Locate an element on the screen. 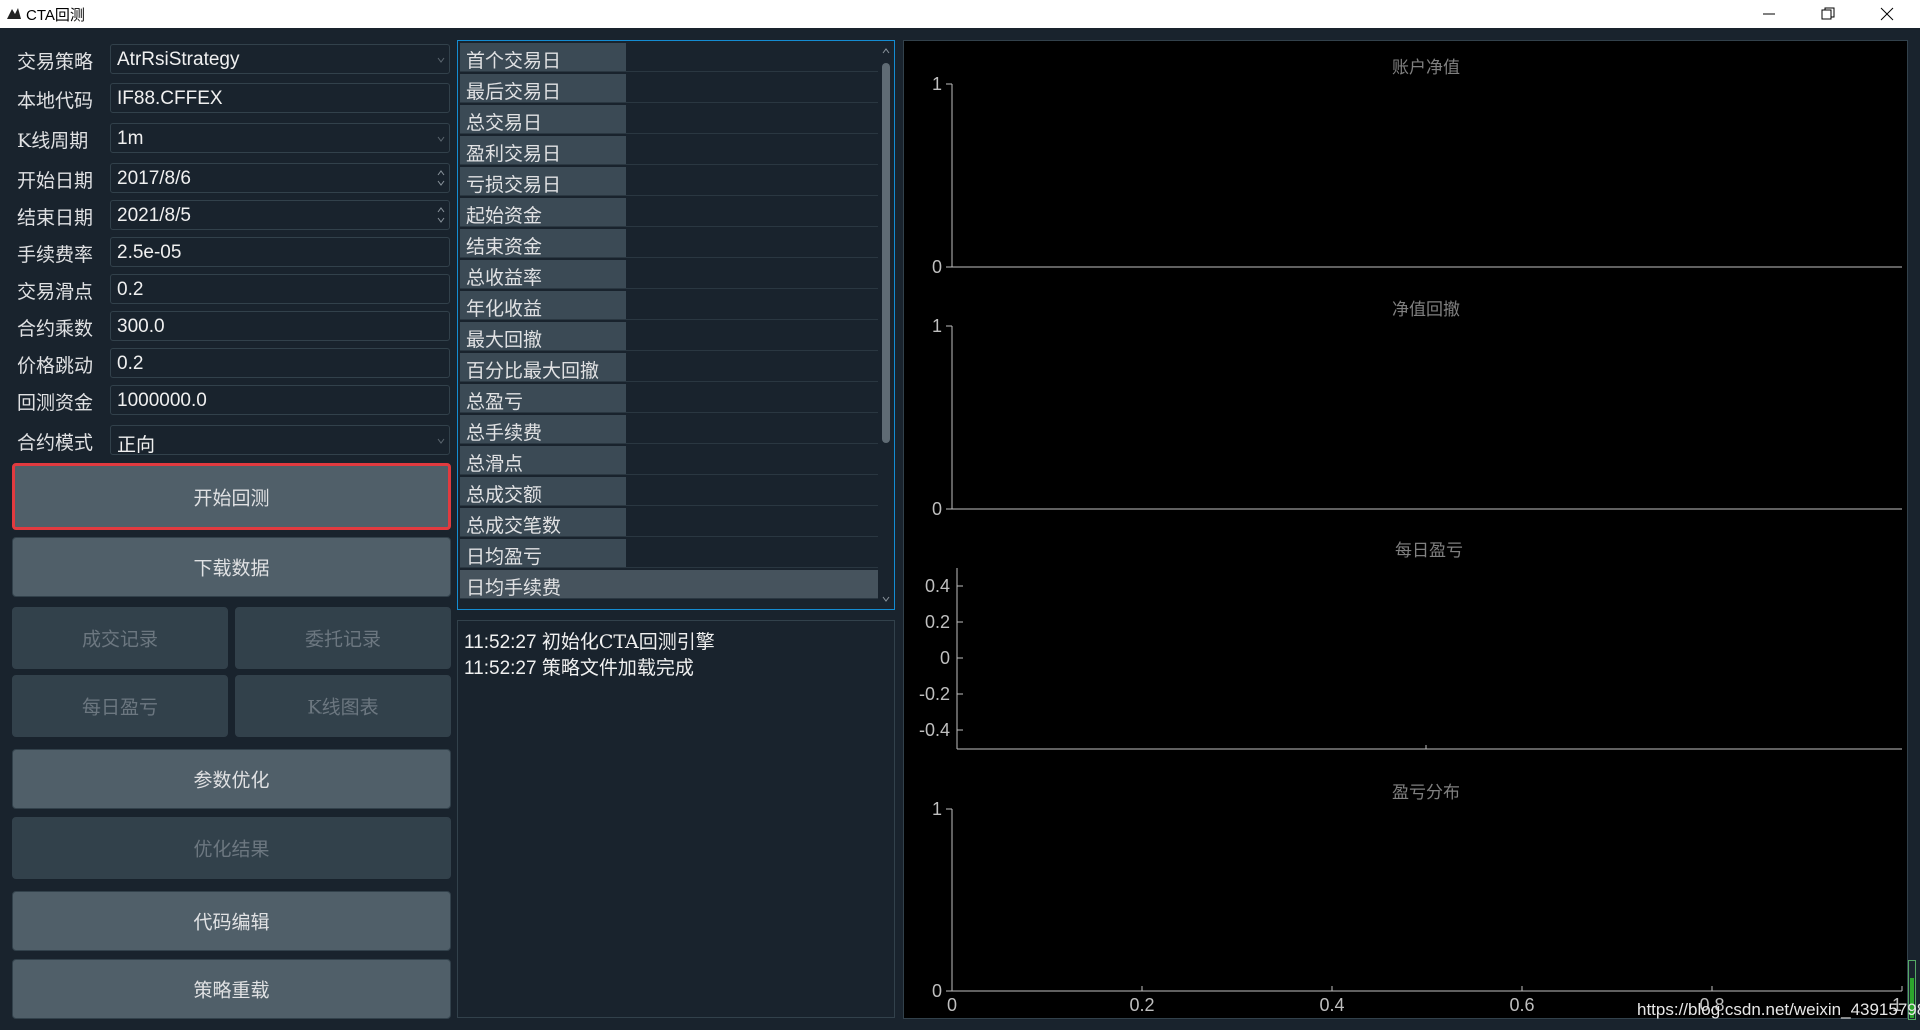 This screenshot has width=1920, height=1030. start-backtest-button: 开始回测 is located at coordinates (231, 496).